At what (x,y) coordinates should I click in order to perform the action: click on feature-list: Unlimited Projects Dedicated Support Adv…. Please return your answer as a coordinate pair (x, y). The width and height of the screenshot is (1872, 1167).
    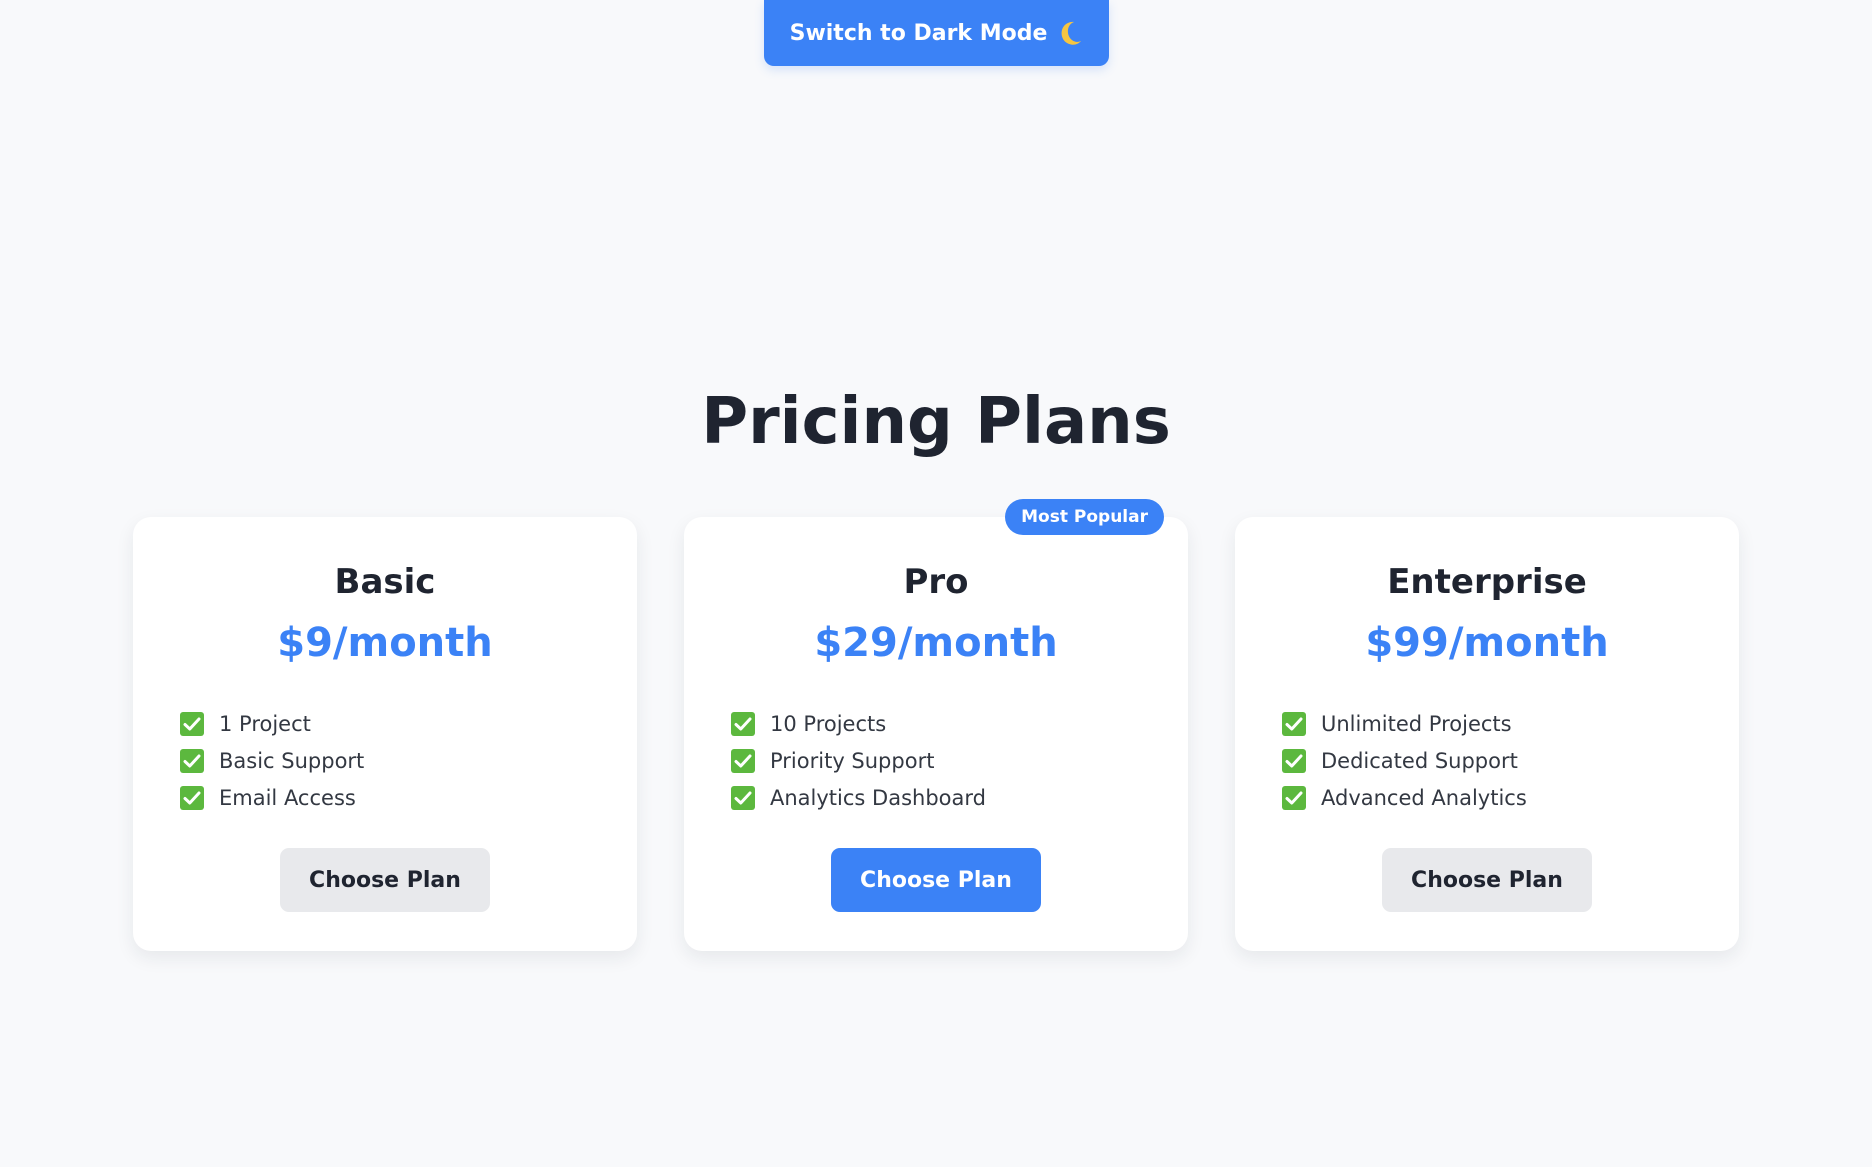
    Looking at the image, I should click on (1510, 760).